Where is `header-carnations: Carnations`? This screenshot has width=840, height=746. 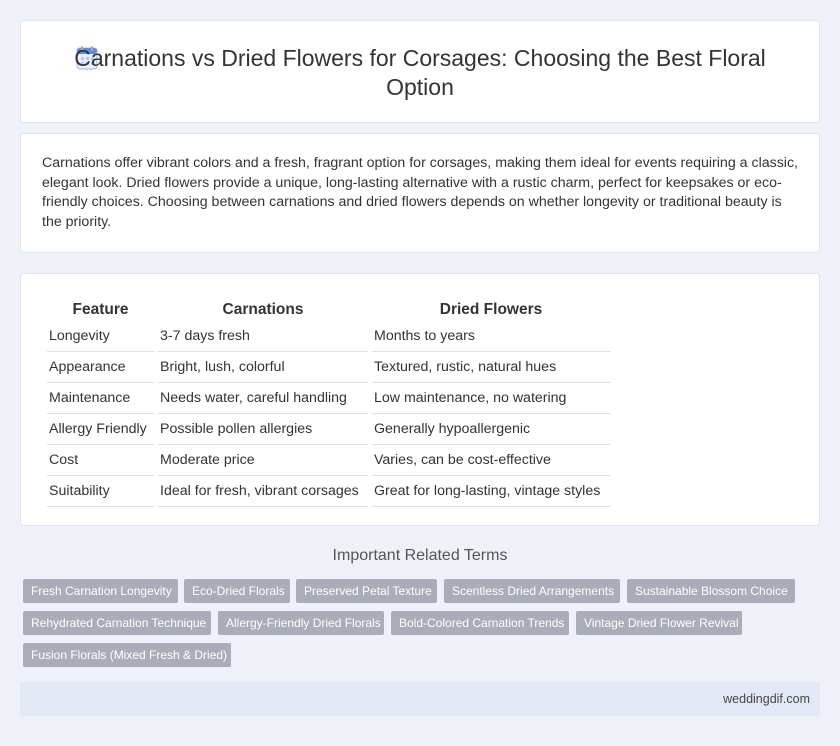
header-carnations: Carnations is located at coordinates (263, 309).